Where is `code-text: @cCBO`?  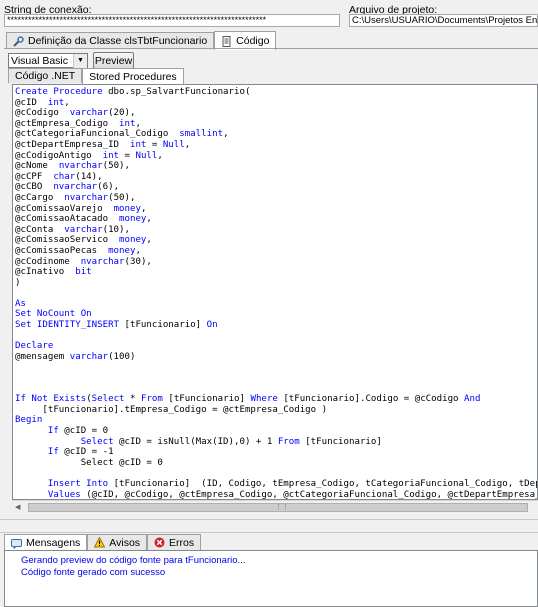
code-text: @cCBO is located at coordinates (34, 187).